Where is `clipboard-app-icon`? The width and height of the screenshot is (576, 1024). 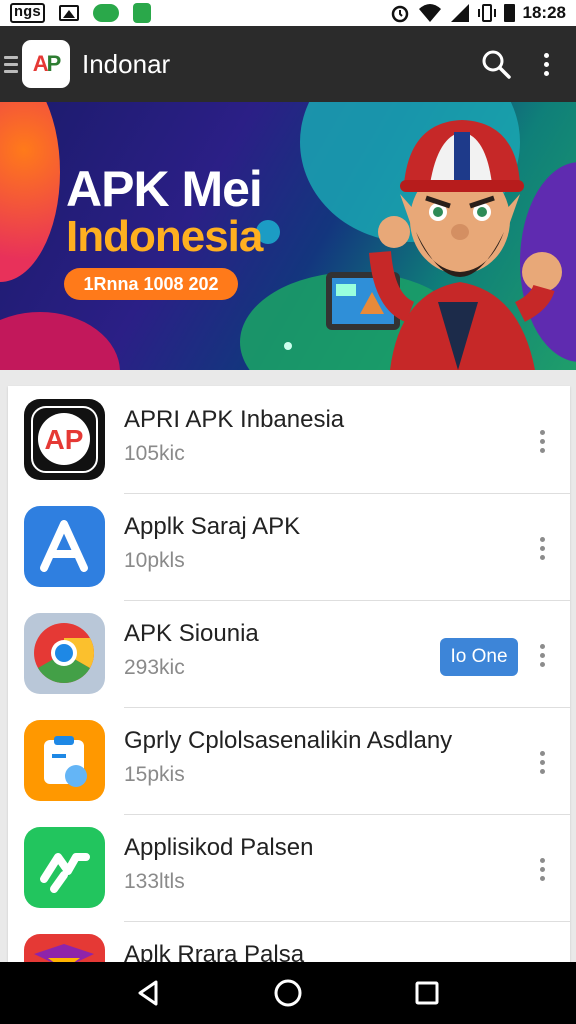
clipboard-app-icon is located at coordinates (64, 760).